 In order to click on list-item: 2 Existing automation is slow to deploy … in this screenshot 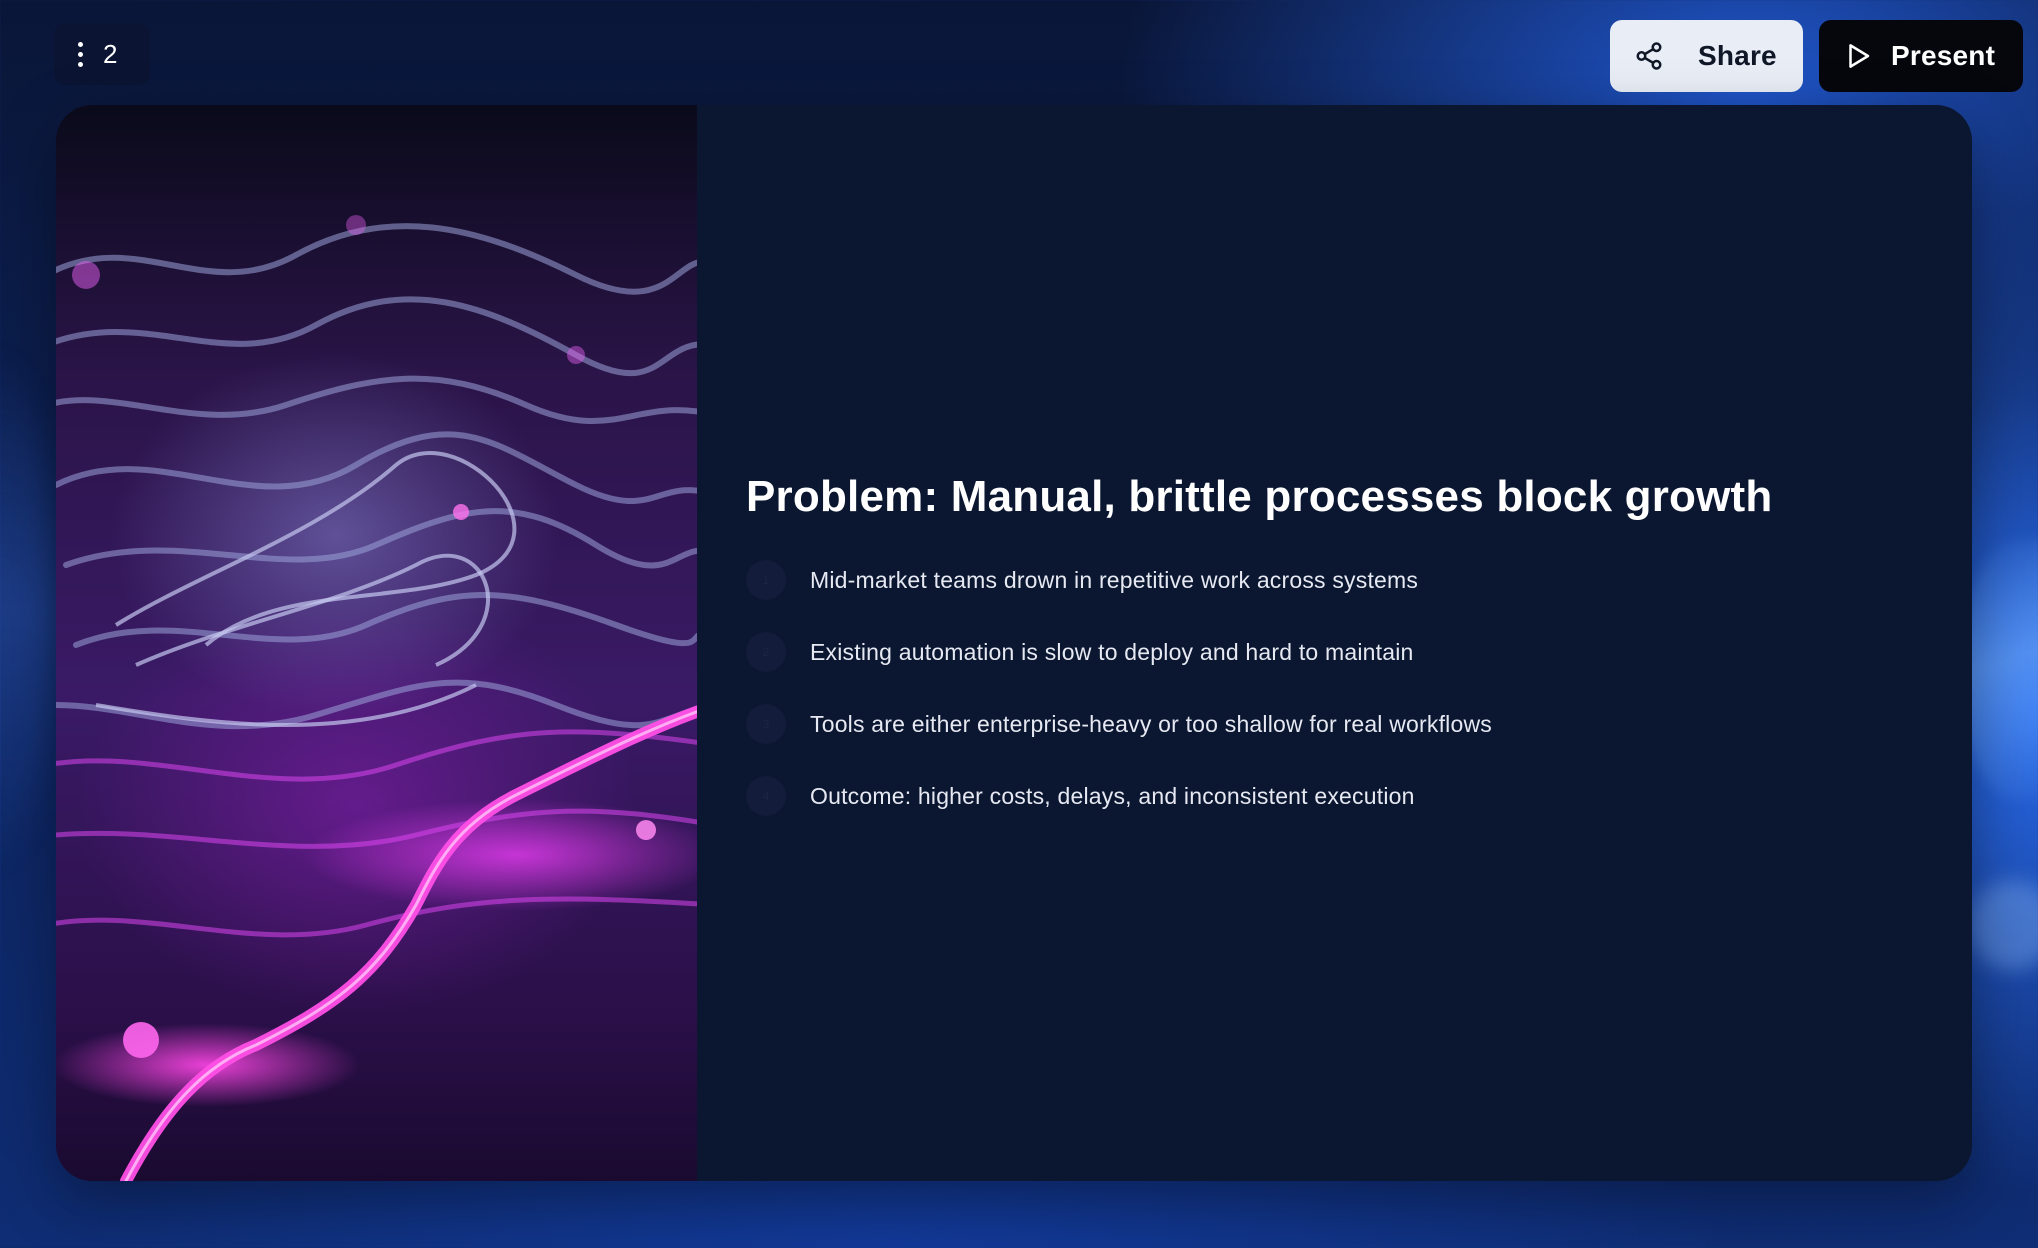, I will do `click(1321, 652)`.